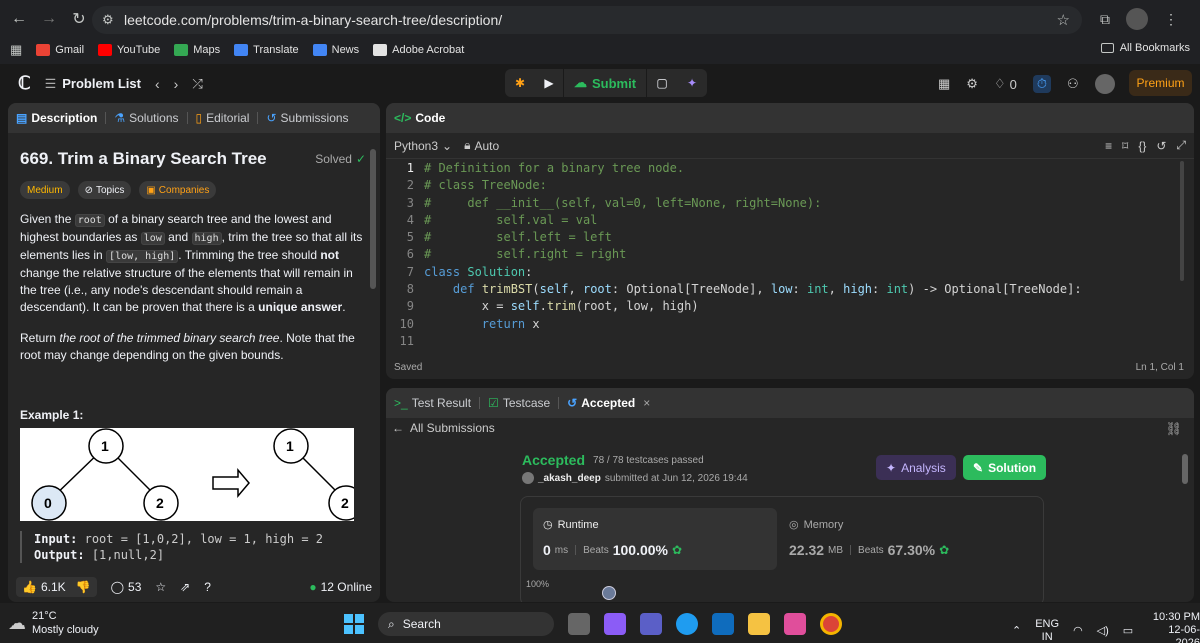  What do you see at coordinates (56, 586) in the screenshot?
I see `like-button: 👍 6.1K 👎` at bounding box center [56, 586].